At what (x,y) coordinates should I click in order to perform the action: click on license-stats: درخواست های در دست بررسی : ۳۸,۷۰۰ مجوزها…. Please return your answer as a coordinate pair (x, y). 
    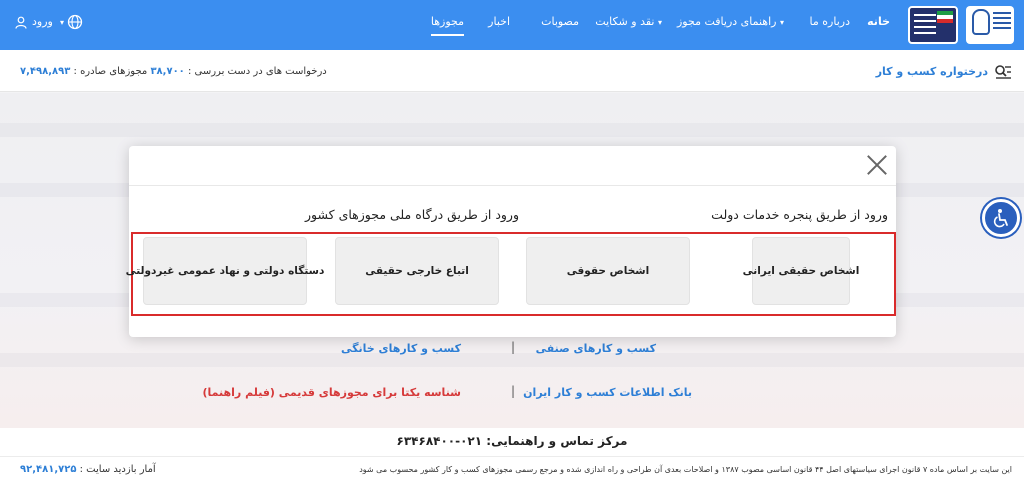
    Looking at the image, I should click on (173, 71).